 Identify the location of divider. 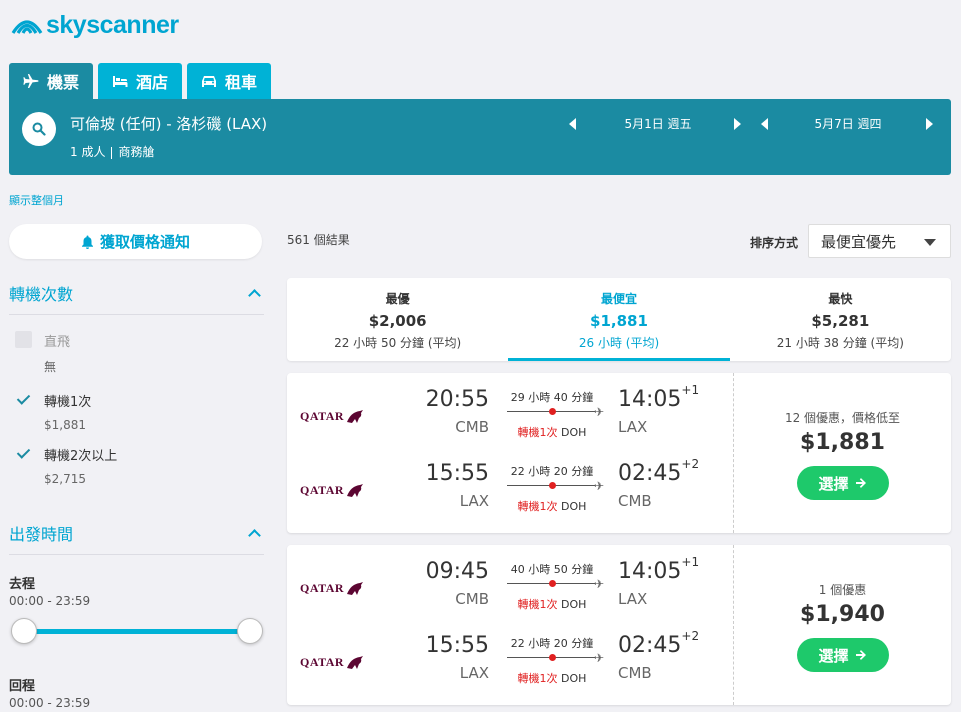
(112, 152).